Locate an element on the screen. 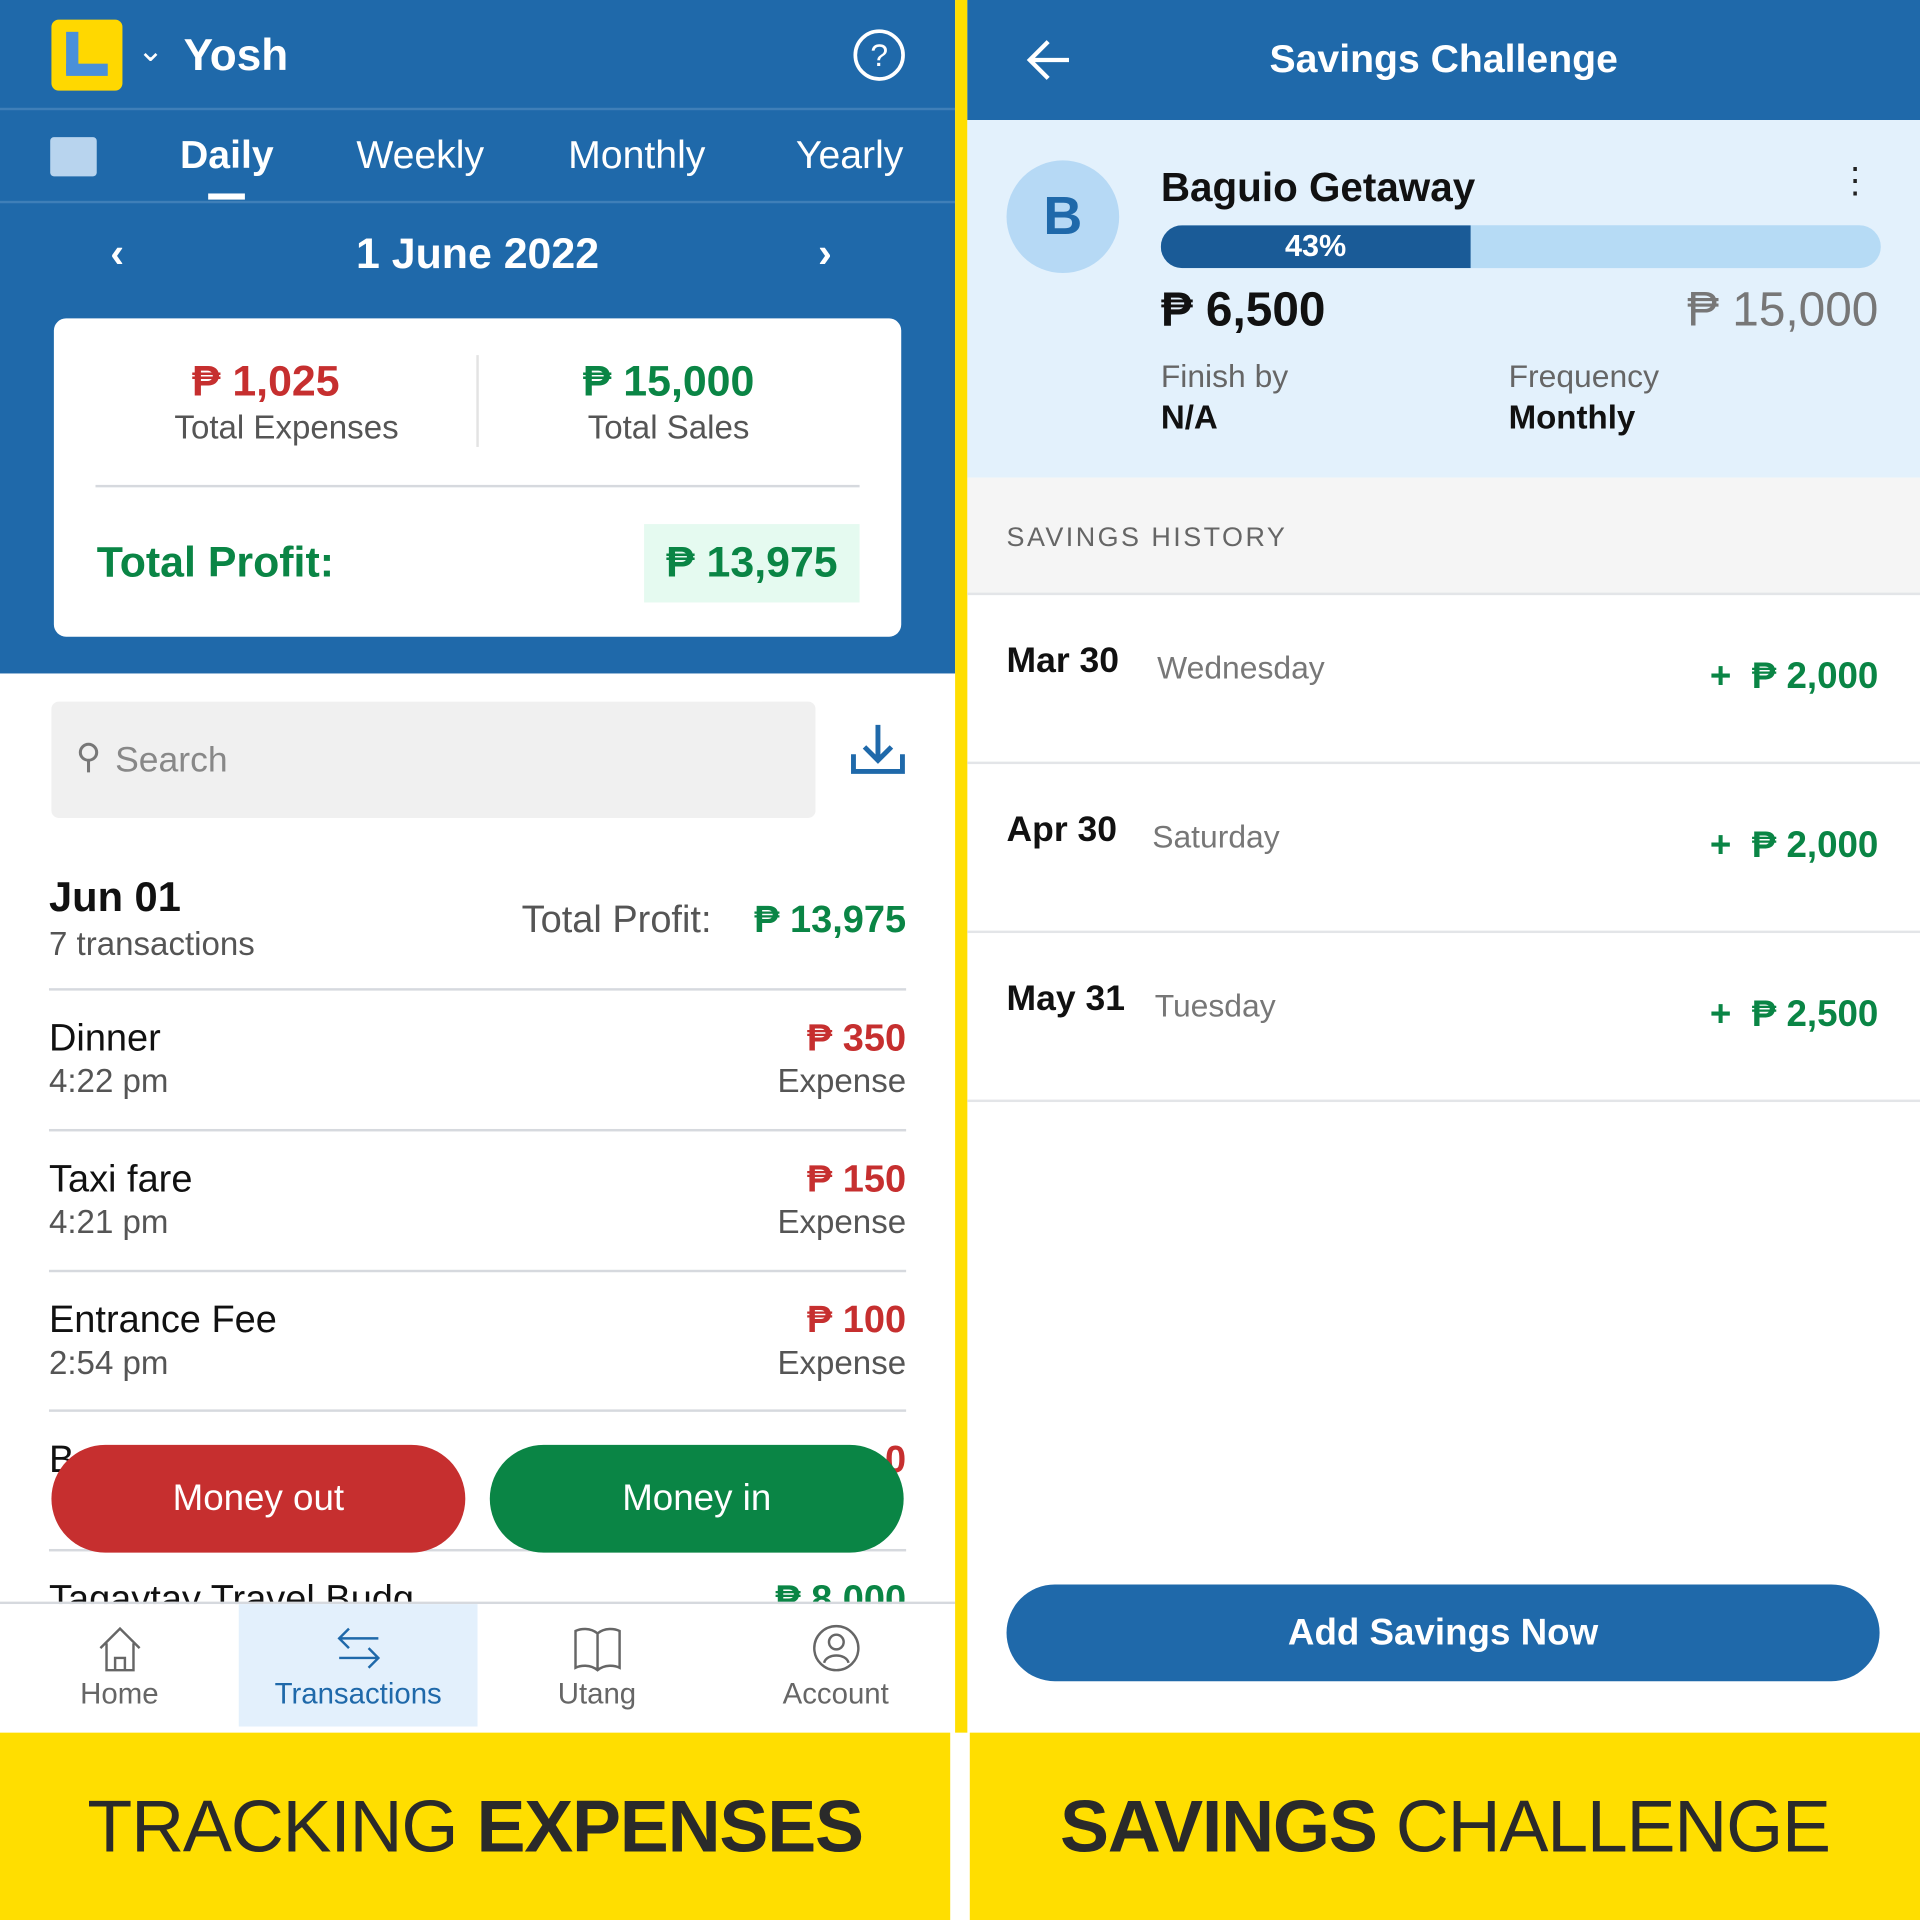  banner-text-light: TRACKING is located at coordinates (282, 1826).